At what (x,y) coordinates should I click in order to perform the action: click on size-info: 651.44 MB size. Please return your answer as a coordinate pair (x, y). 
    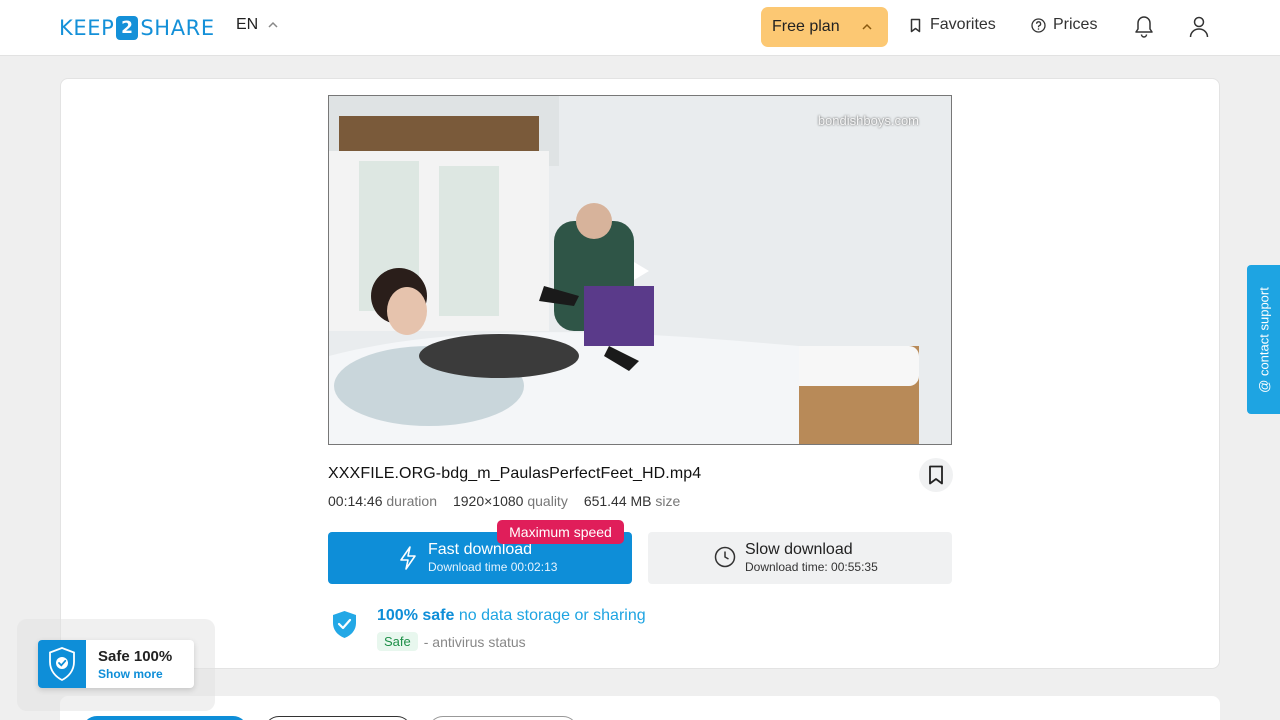
    Looking at the image, I should click on (632, 501).